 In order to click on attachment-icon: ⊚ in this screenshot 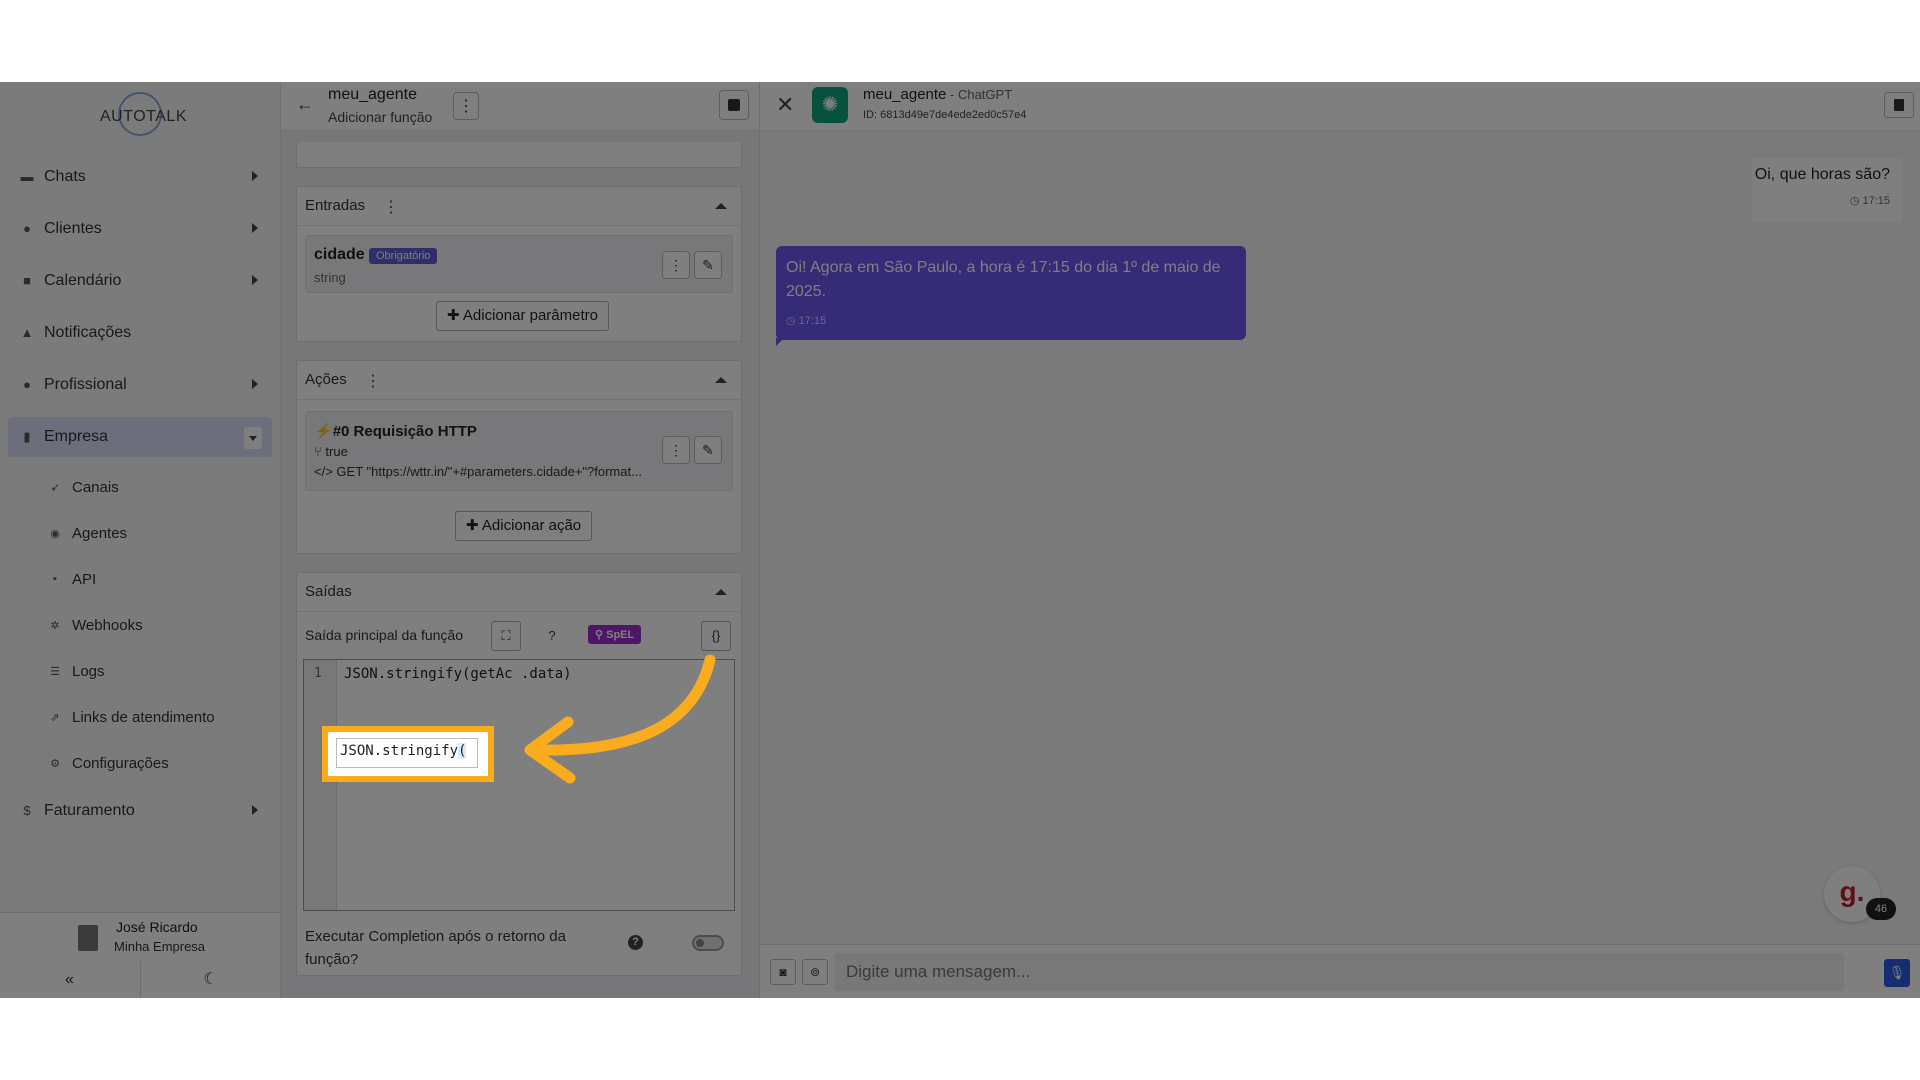, I will do `click(815, 972)`.